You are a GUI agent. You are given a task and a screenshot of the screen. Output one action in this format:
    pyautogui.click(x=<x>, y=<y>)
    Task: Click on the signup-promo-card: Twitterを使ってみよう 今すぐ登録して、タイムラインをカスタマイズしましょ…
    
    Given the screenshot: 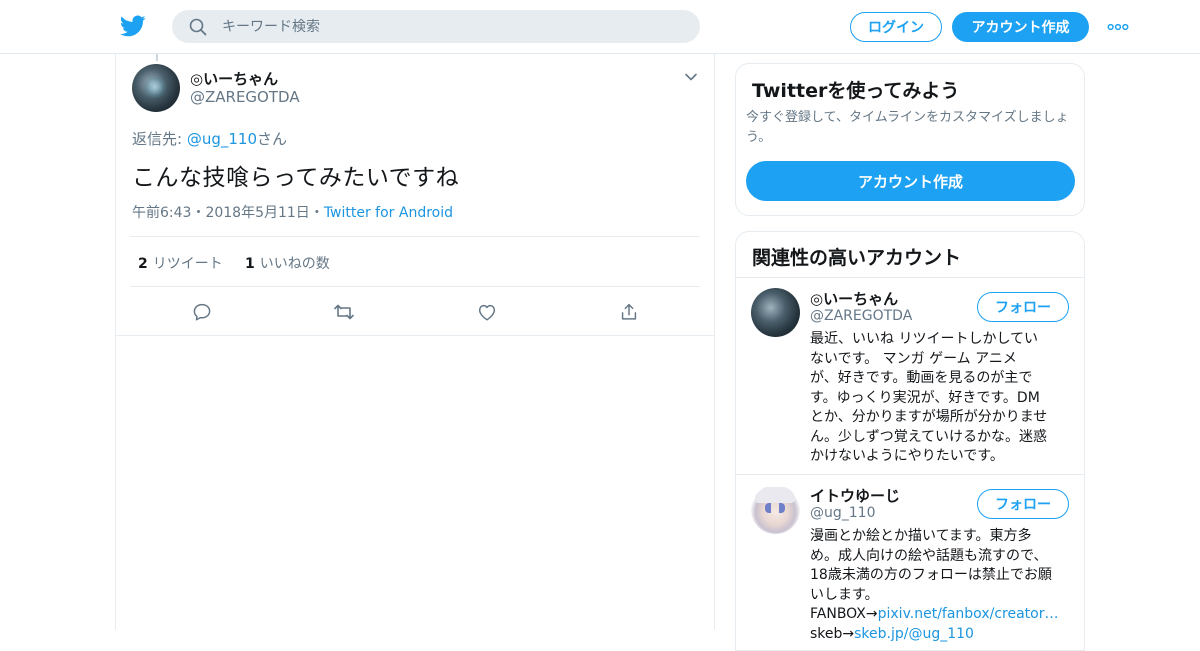 What is the action you would take?
    pyautogui.click(x=910, y=139)
    